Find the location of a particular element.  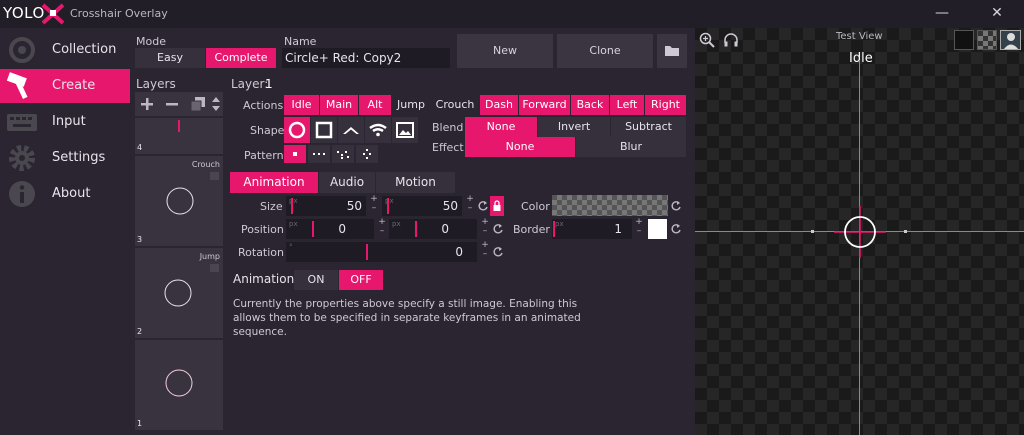

action-dash: Dash is located at coordinates (499, 105).